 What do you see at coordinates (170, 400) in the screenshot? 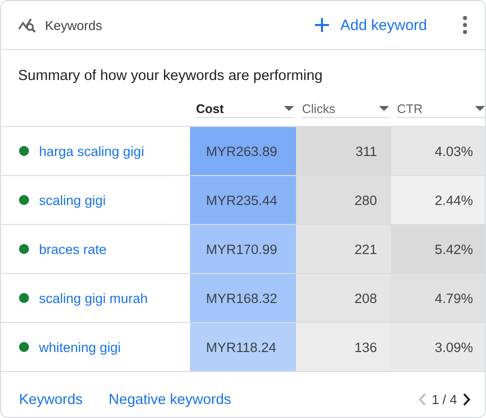
I see `footer-link: Negative keywords` at bounding box center [170, 400].